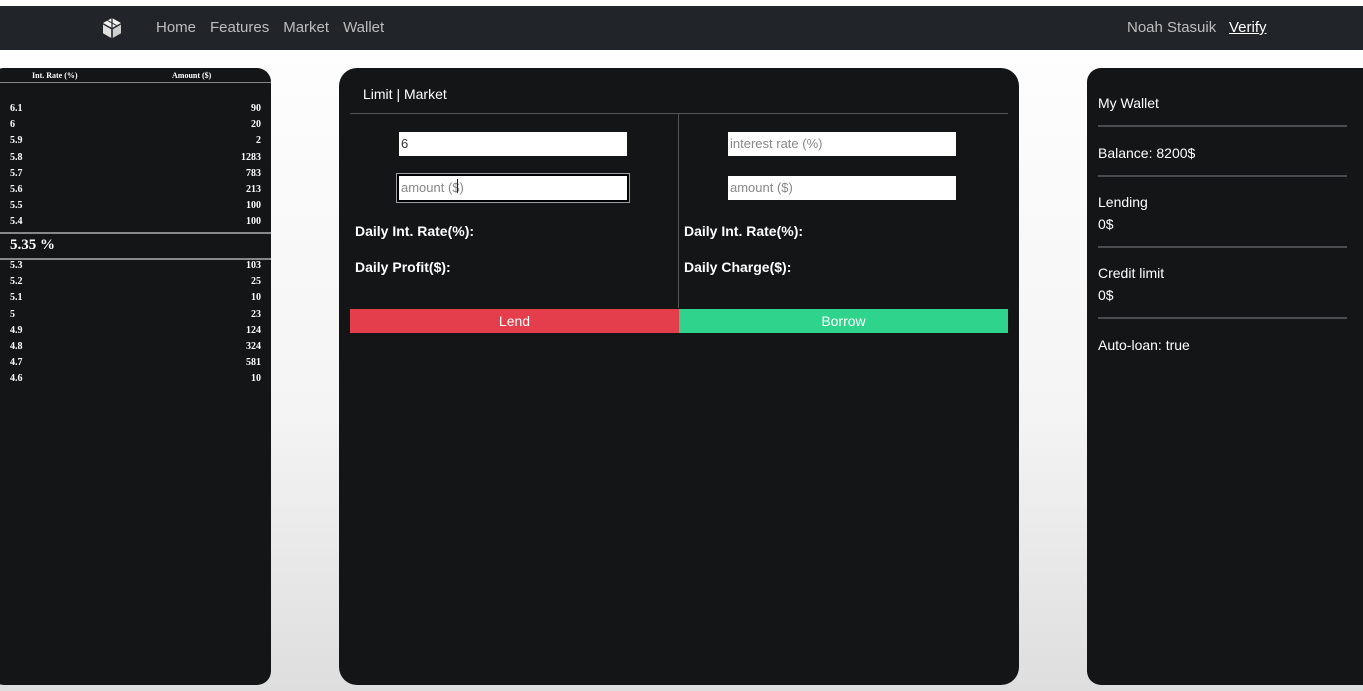  I want to click on ask-rate: 5.4, so click(16, 222).